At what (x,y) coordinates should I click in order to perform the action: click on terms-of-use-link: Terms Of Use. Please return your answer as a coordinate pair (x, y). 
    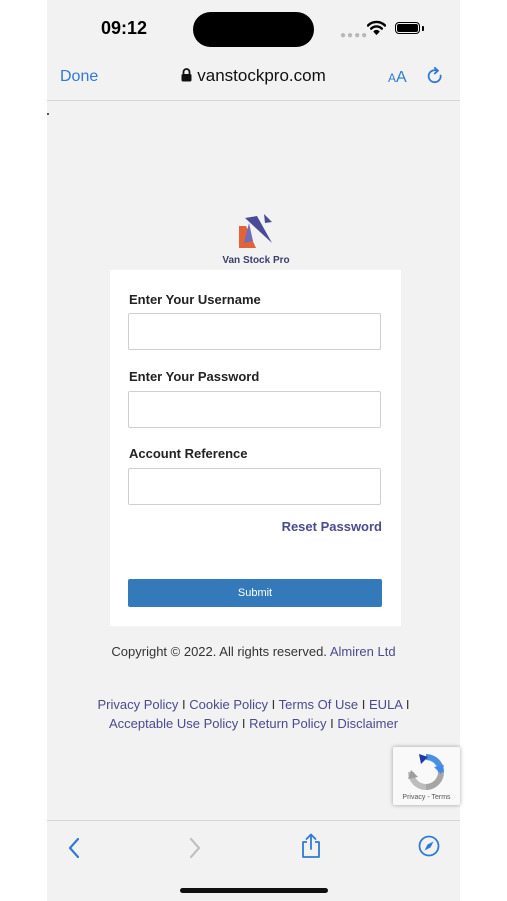
    Looking at the image, I should click on (318, 704).